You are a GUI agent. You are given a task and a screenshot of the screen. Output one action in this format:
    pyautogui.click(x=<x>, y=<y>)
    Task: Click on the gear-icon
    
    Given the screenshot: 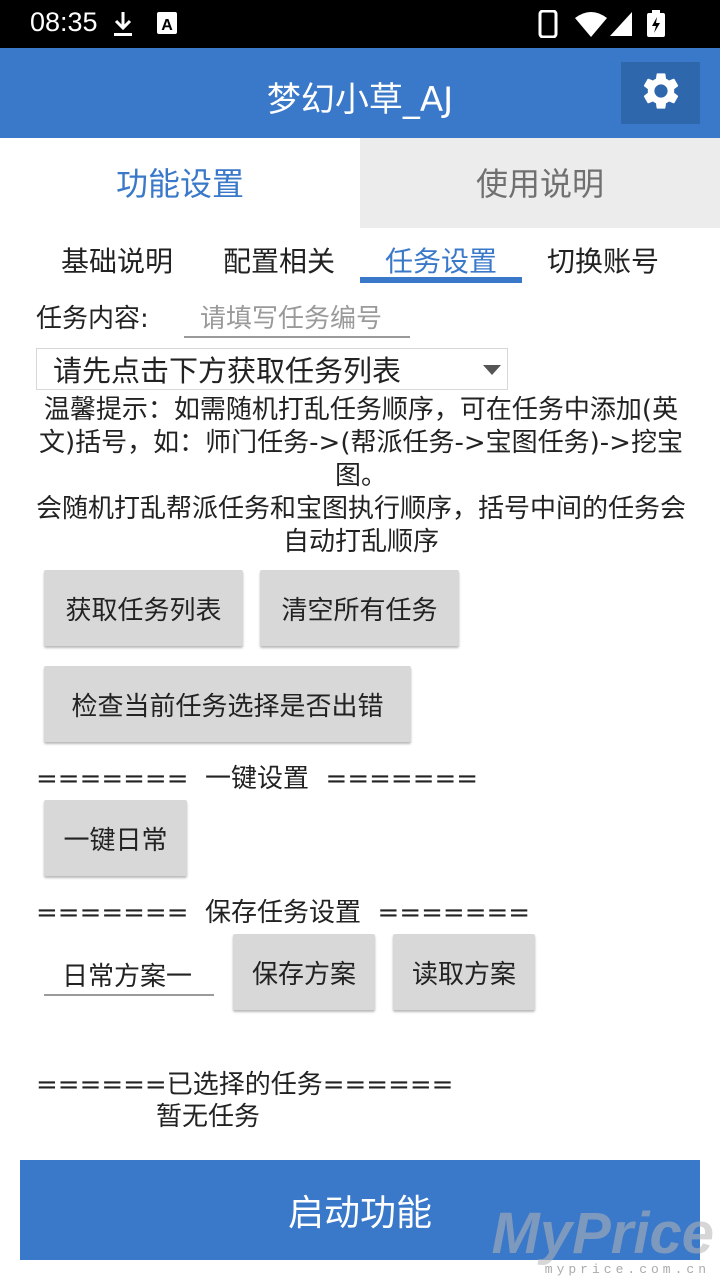 What is the action you would take?
    pyautogui.click(x=661, y=93)
    